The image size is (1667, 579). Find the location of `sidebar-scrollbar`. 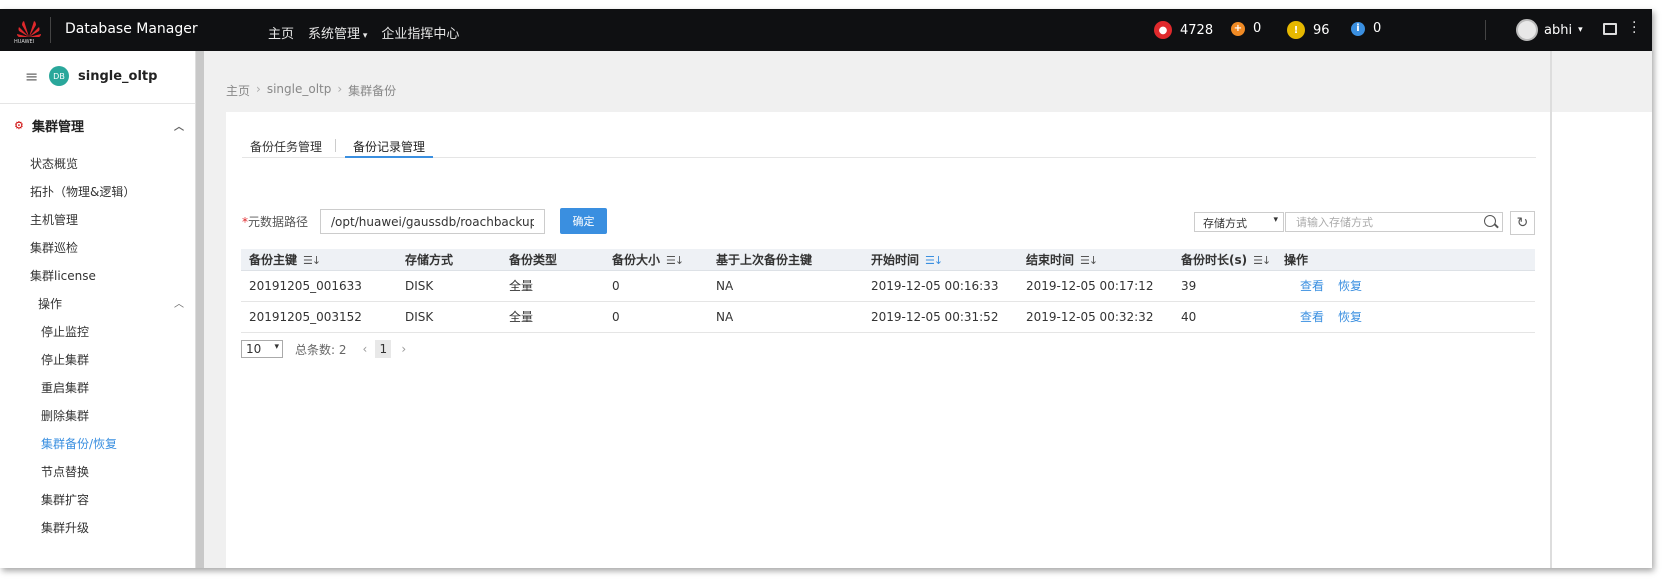

sidebar-scrollbar is located at coordinates (200, 309).